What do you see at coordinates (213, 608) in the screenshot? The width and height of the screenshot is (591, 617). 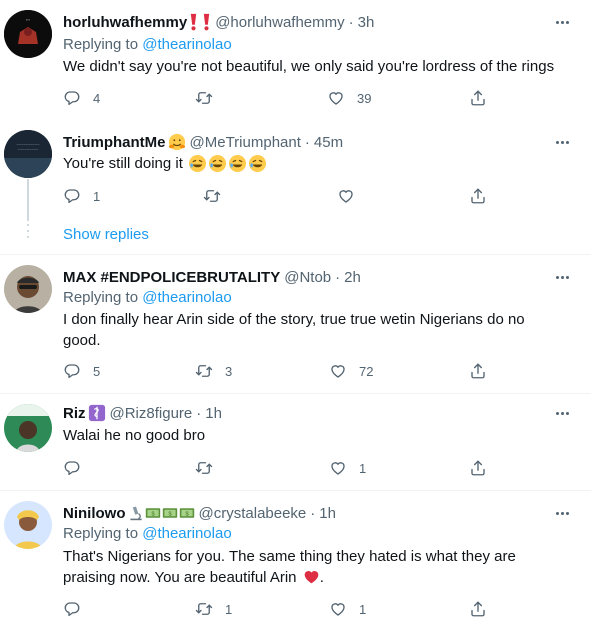 I see `retweet-button: 1` at bounding box center [213, 608].